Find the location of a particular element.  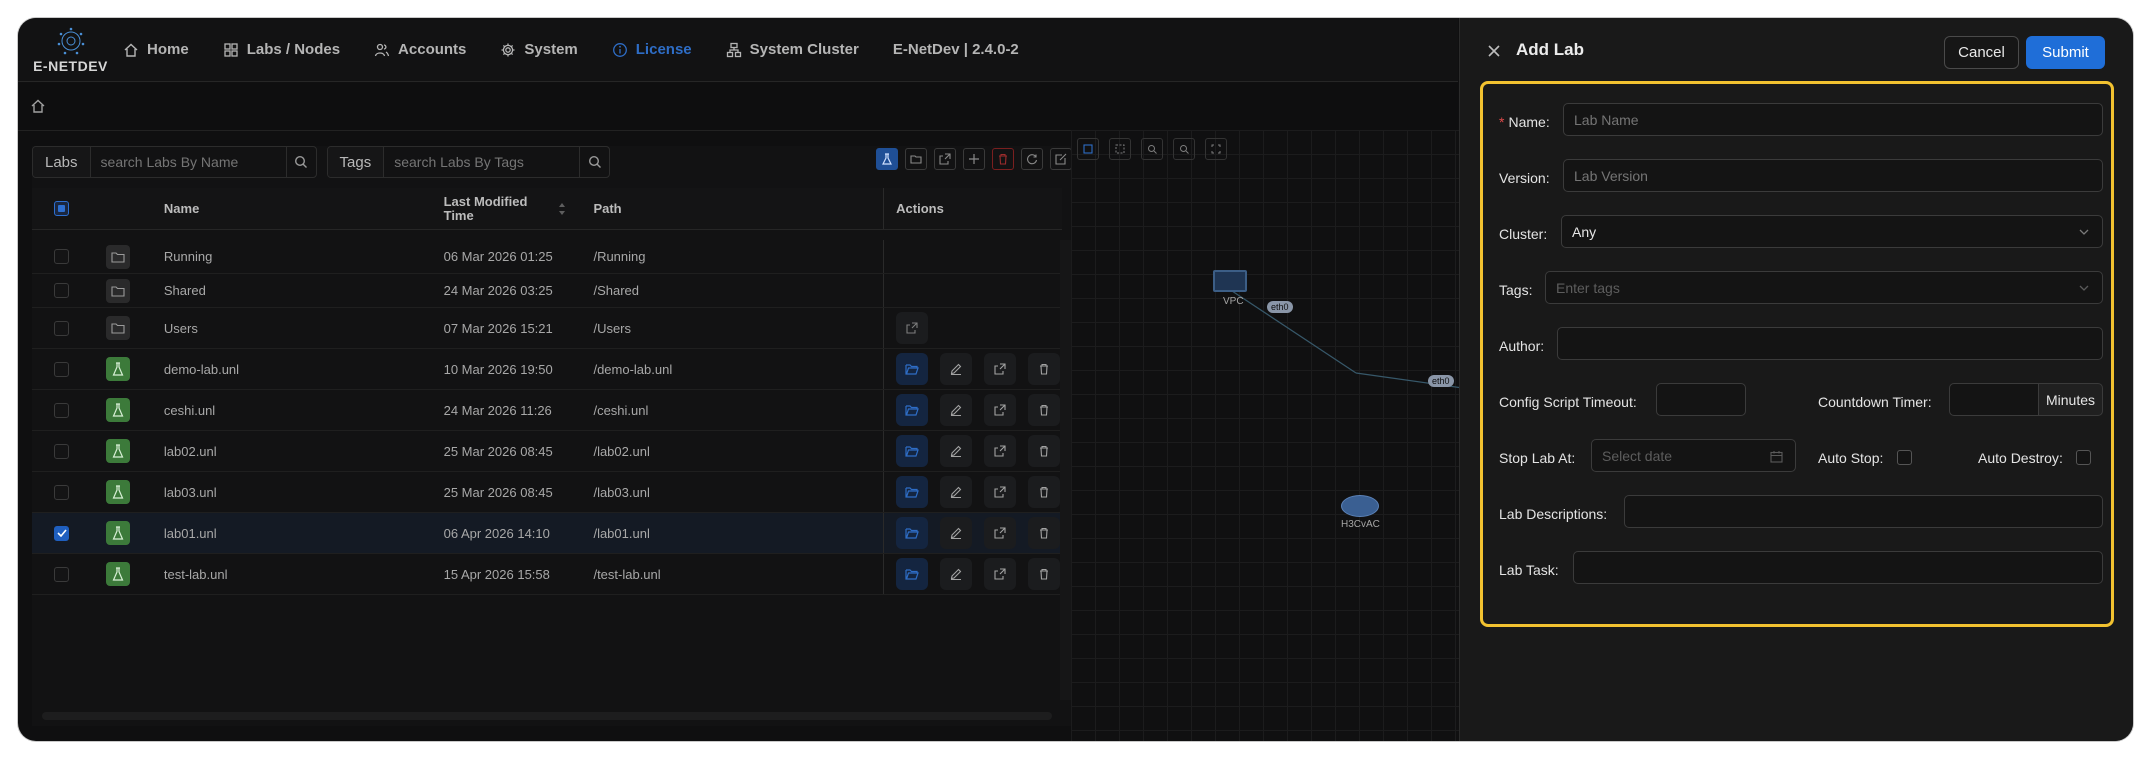

config-timeout-input is located at coordinates (1701, 399).